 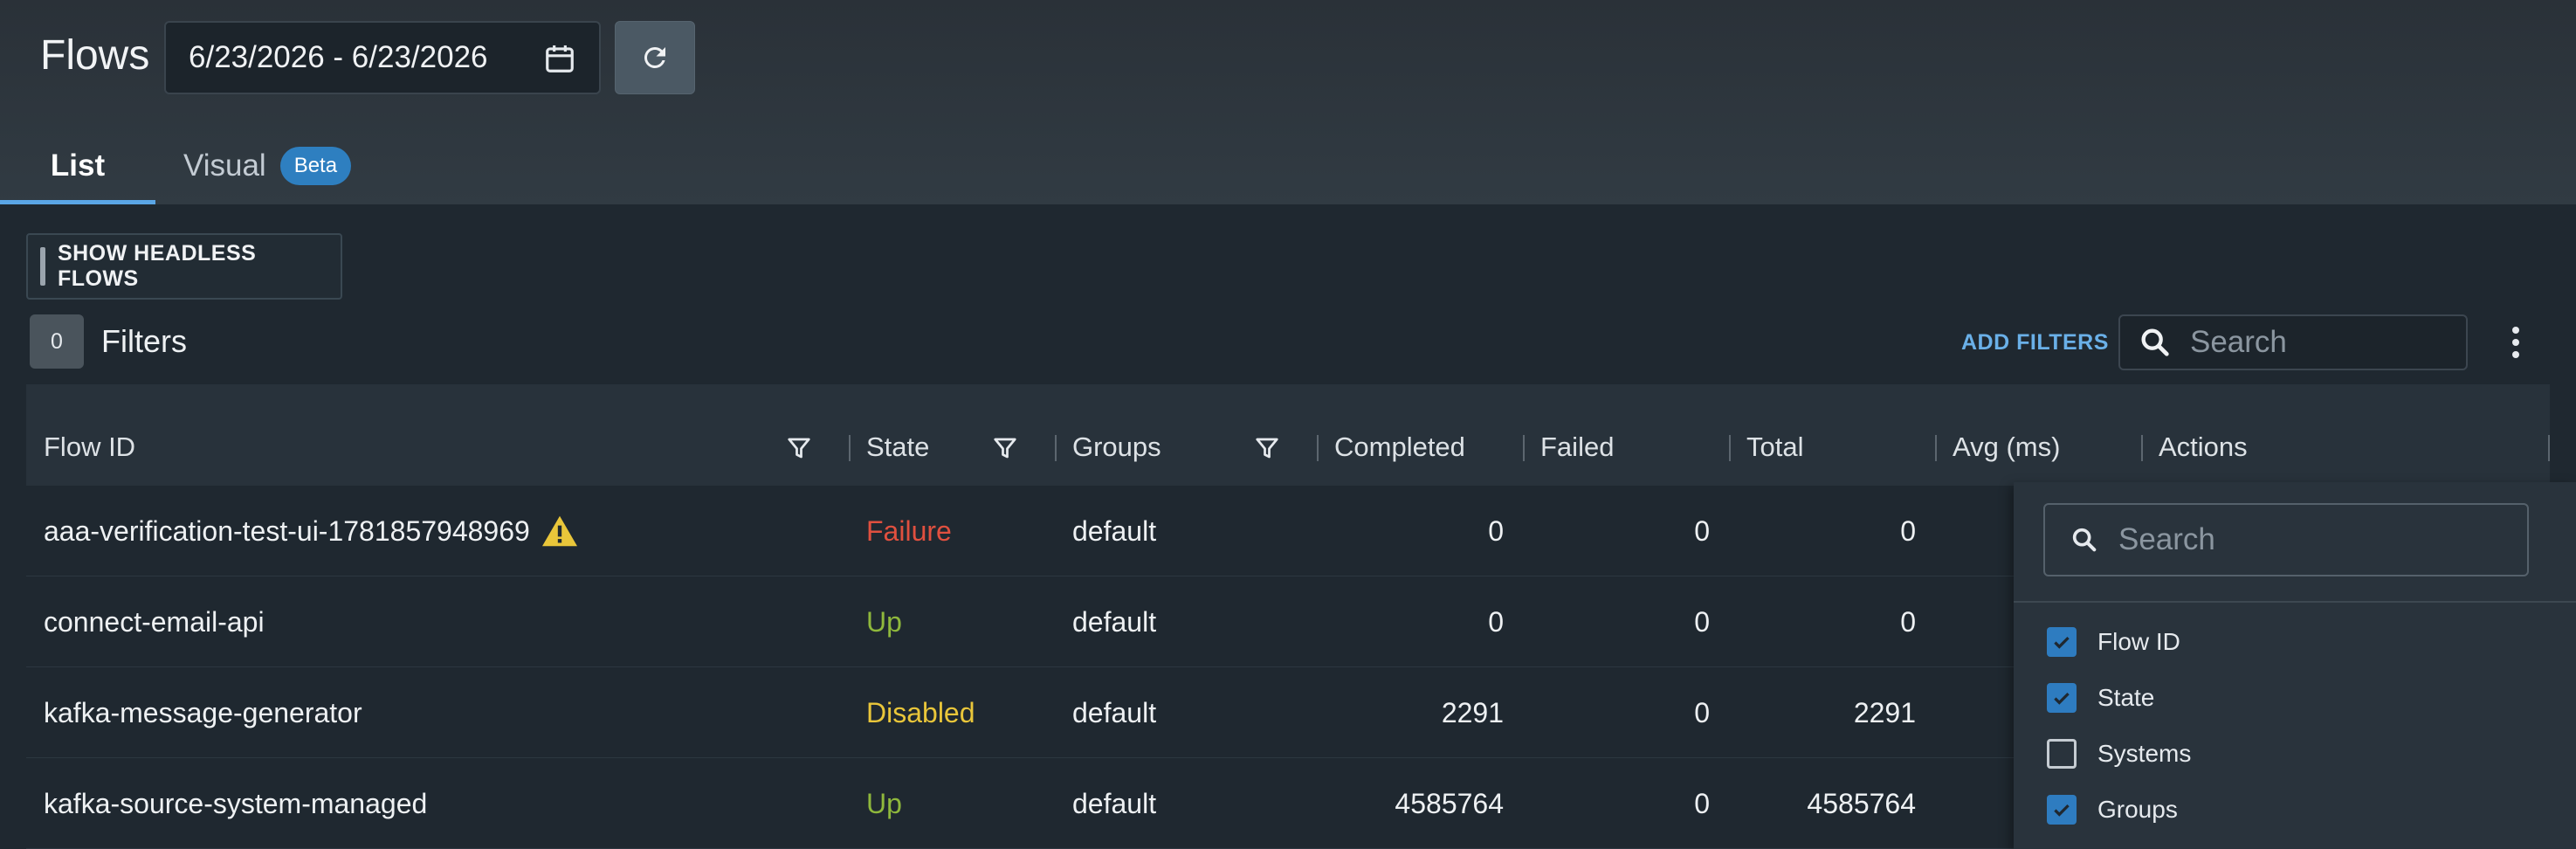 I want to click on column-header-actions: Actions, so click(x=2203, y=446).